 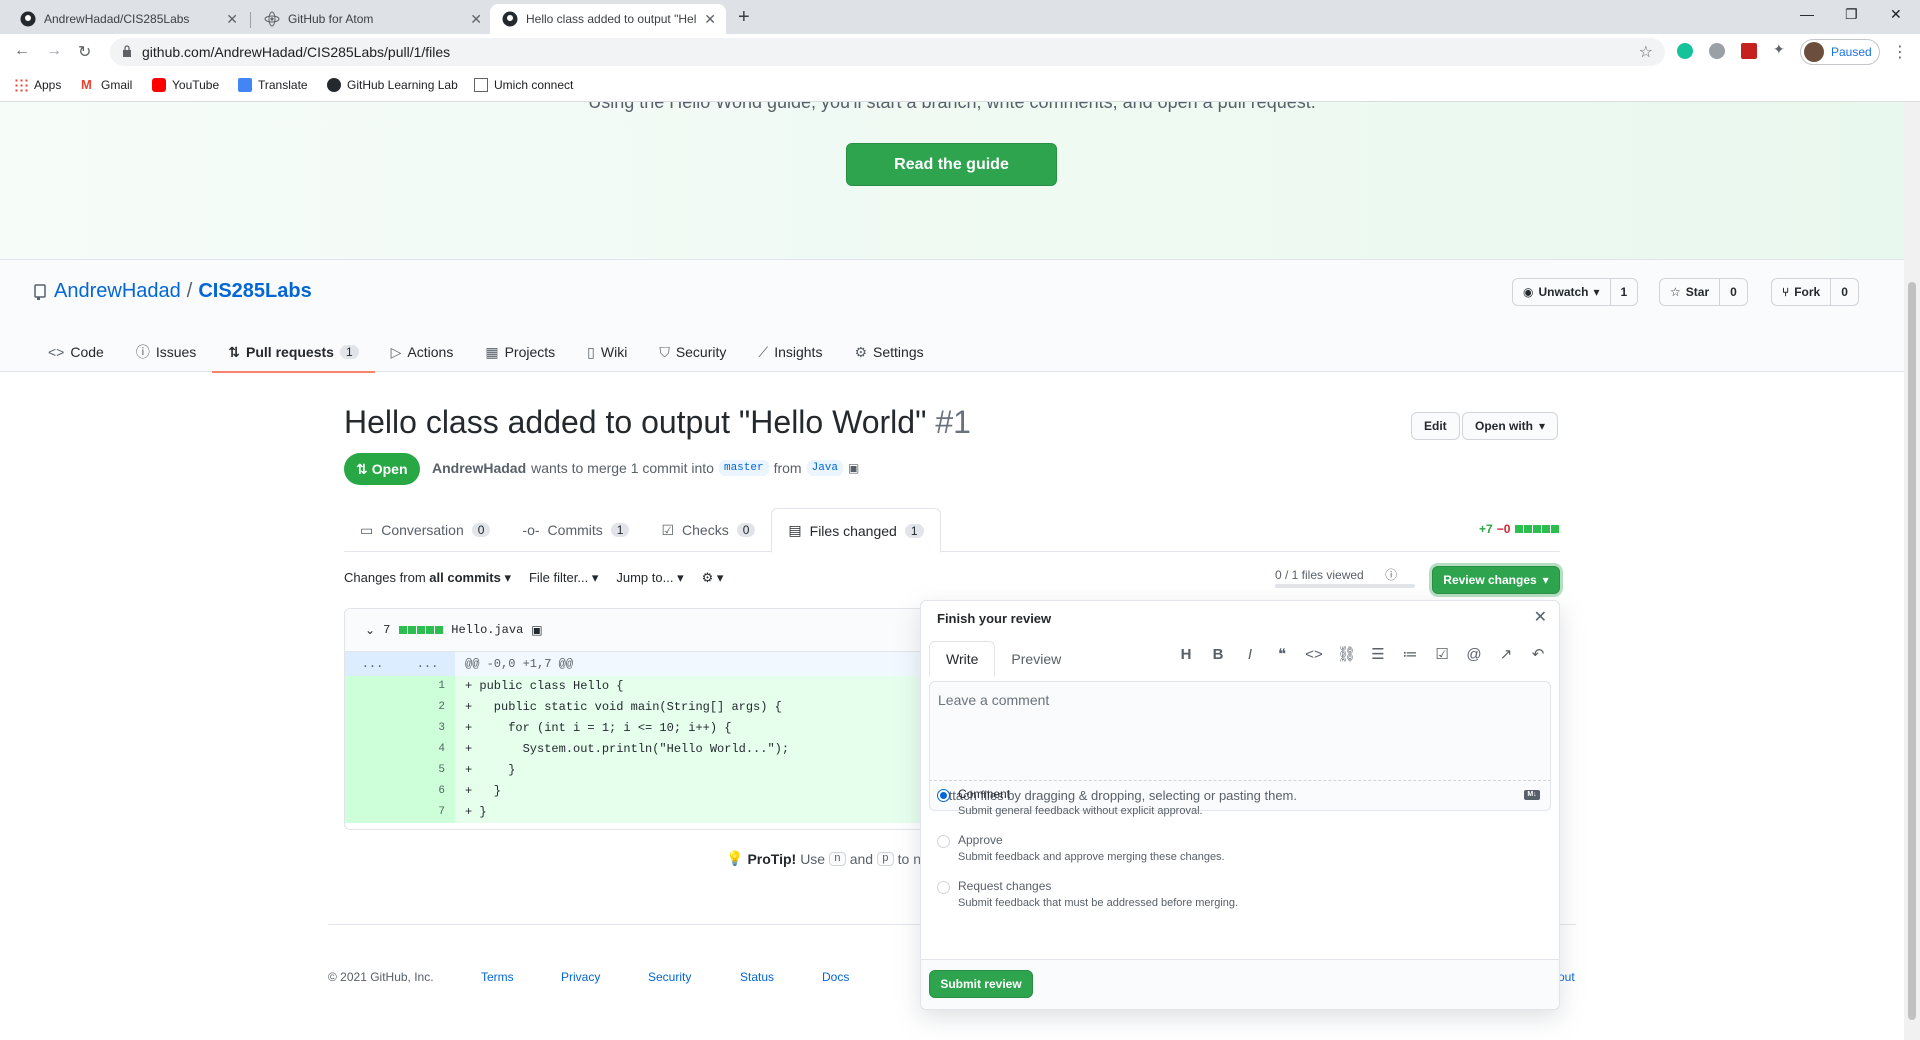 What do you see at coordinates (1036, 659) in the screenshot?
I see `tab-preview: Preview` at bounding box center [1036, 659].